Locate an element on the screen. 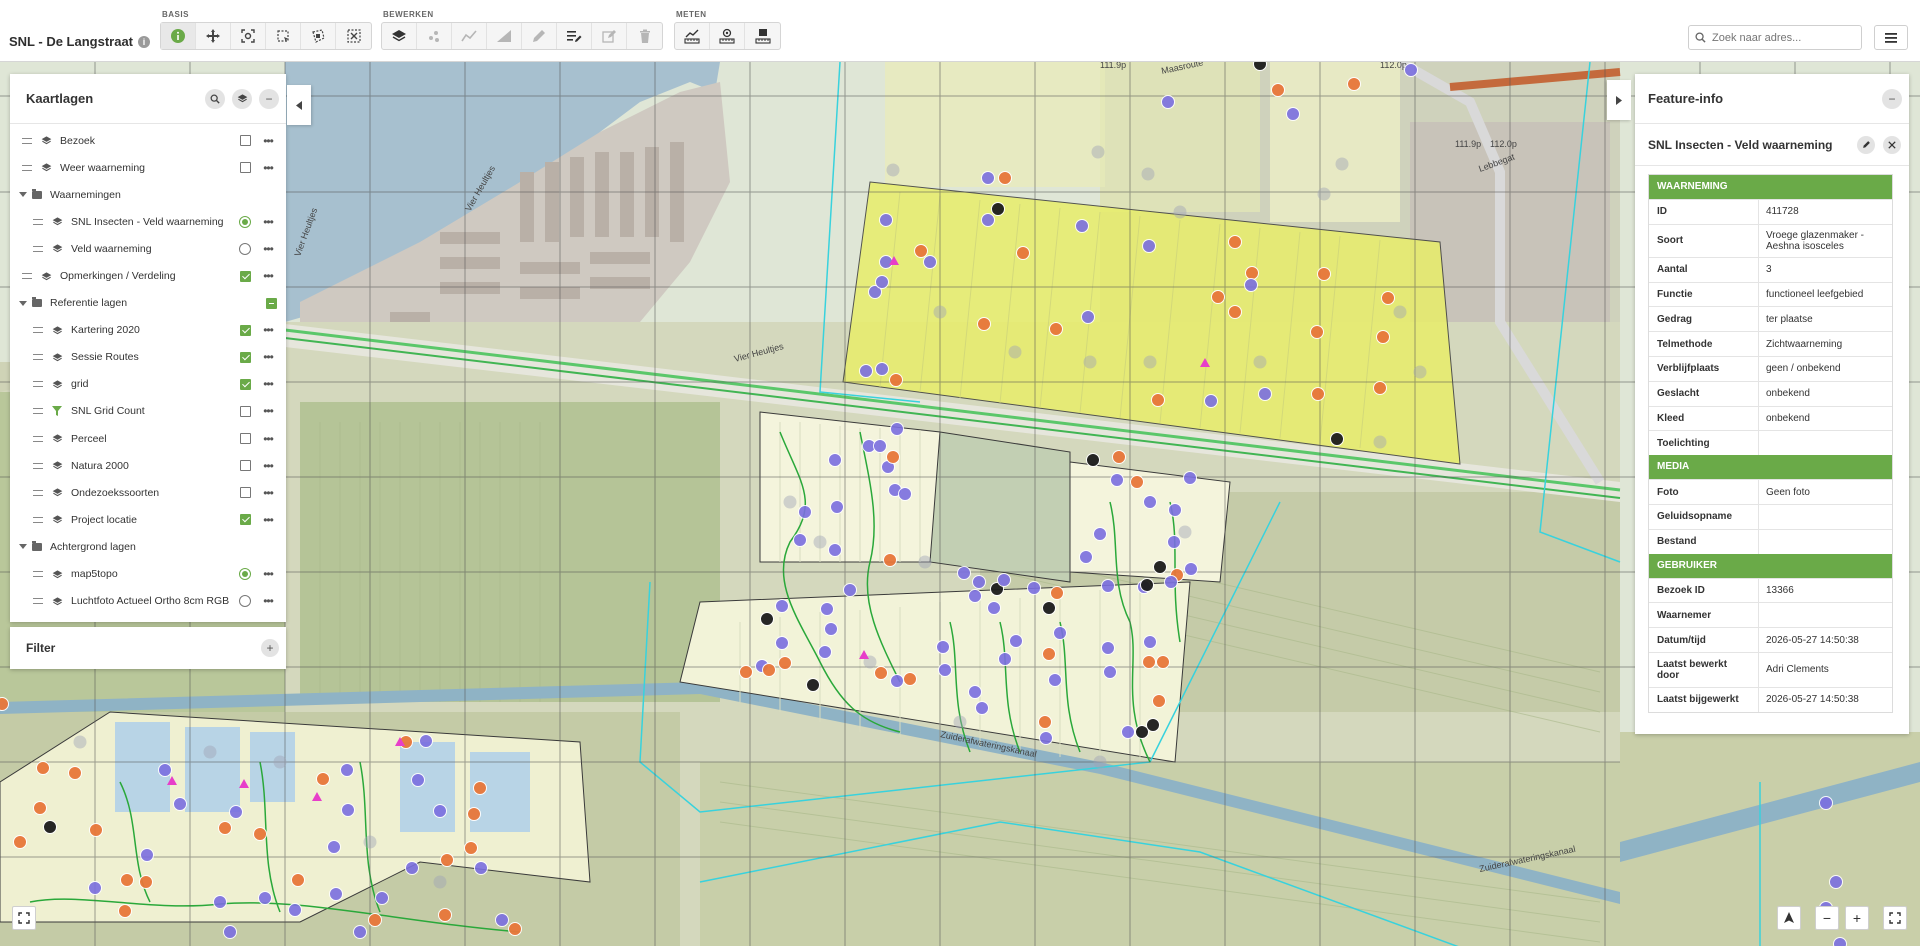 This screenshot has height=946, width=1920. layer-row: Natura 2000 ••• is located at coordinates (148, 465).